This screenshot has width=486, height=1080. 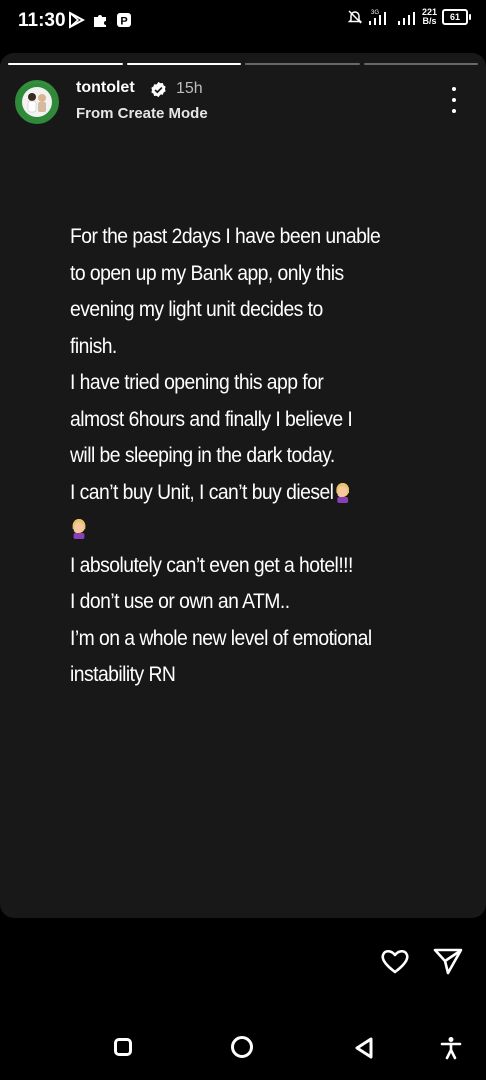 I want to click on story-line-with-emoji: I can’t buy Unit, I can’t buy diesel, so click(x=250, y=492).